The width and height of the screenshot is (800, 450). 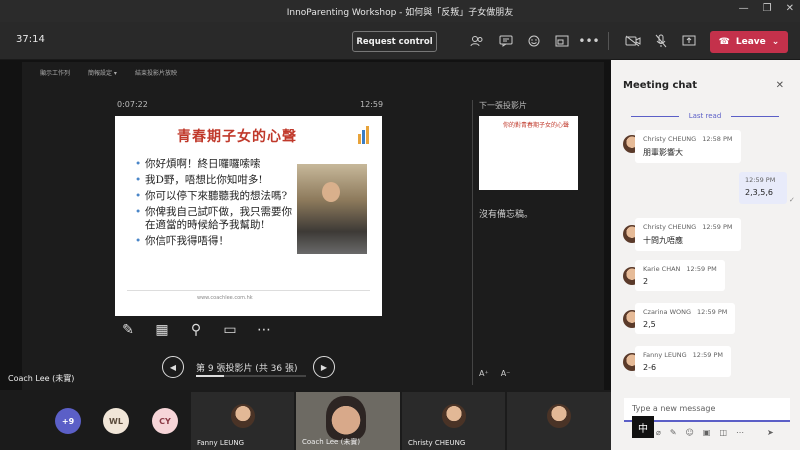 I want to click on leave-label: Leave, so click(x=750, y=42).